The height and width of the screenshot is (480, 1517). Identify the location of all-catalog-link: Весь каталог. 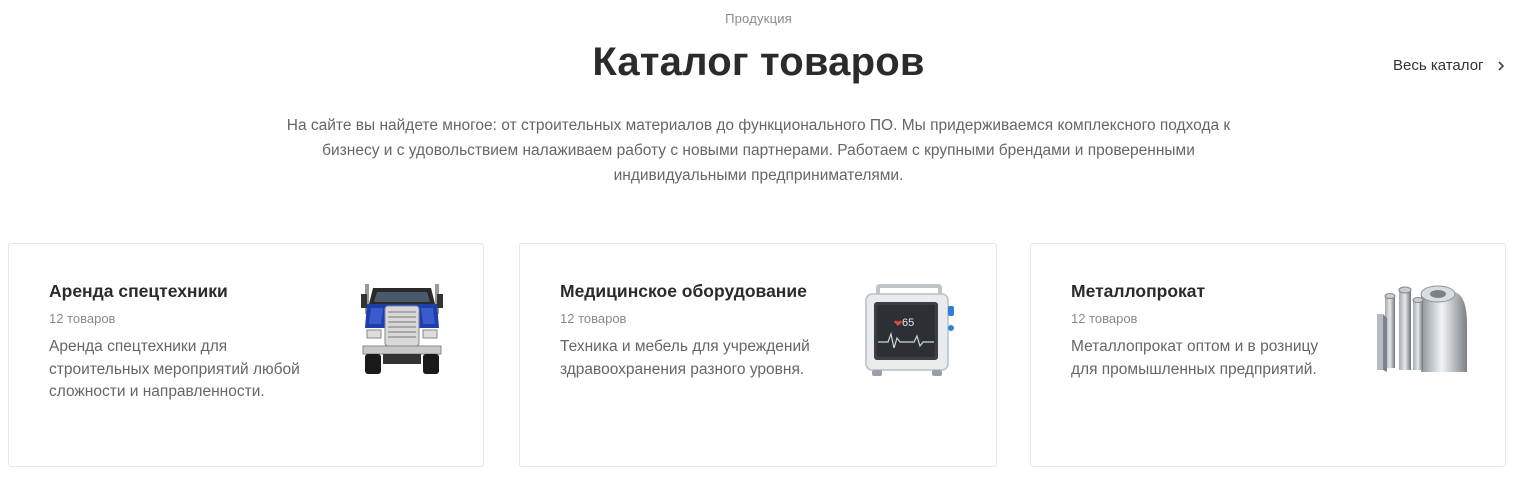
(1449, 65).